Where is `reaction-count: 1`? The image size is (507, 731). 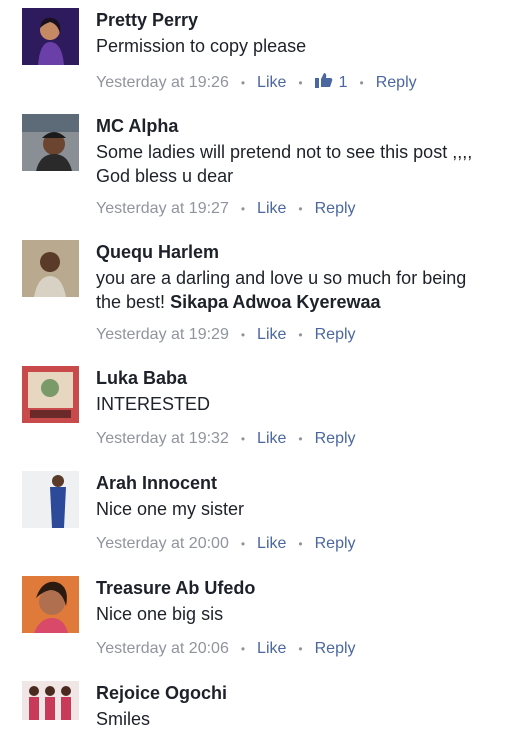 reaction-count: 1 is located at coordinates (331, 82).